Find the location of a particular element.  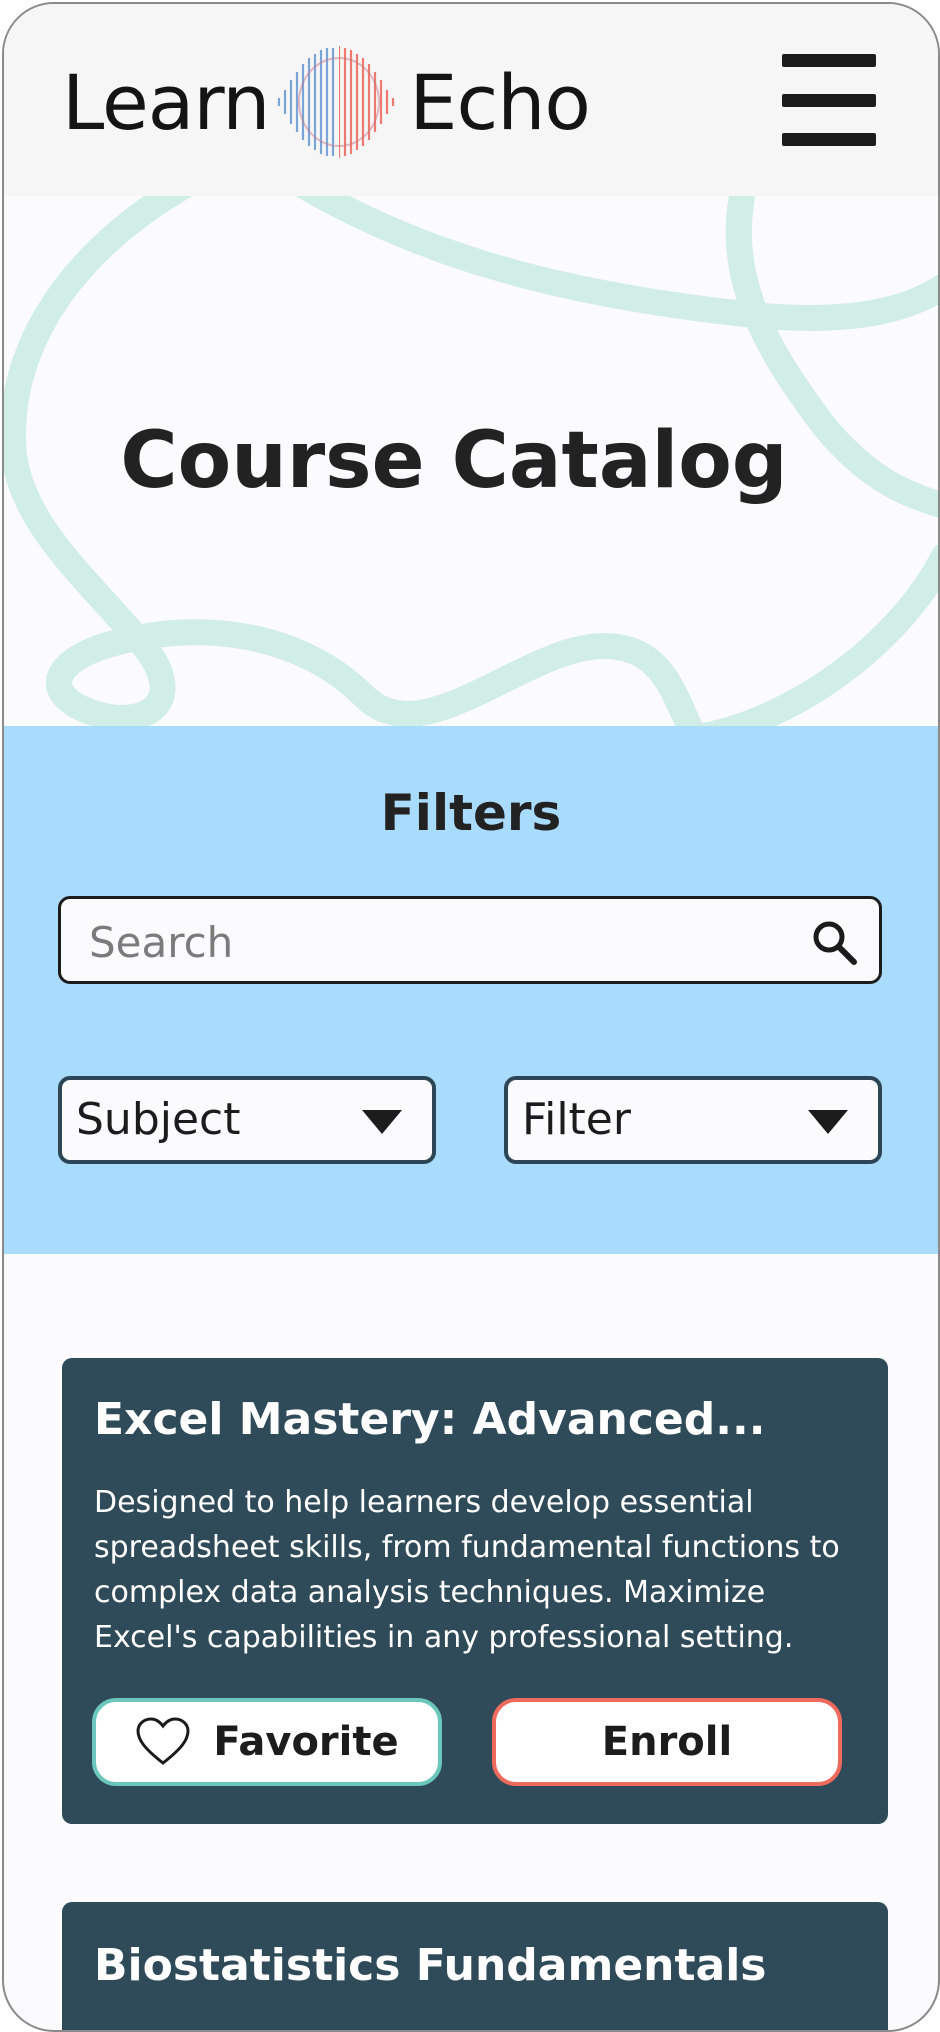

enroll-button: Enroll is located at coordinates (667, 1742).